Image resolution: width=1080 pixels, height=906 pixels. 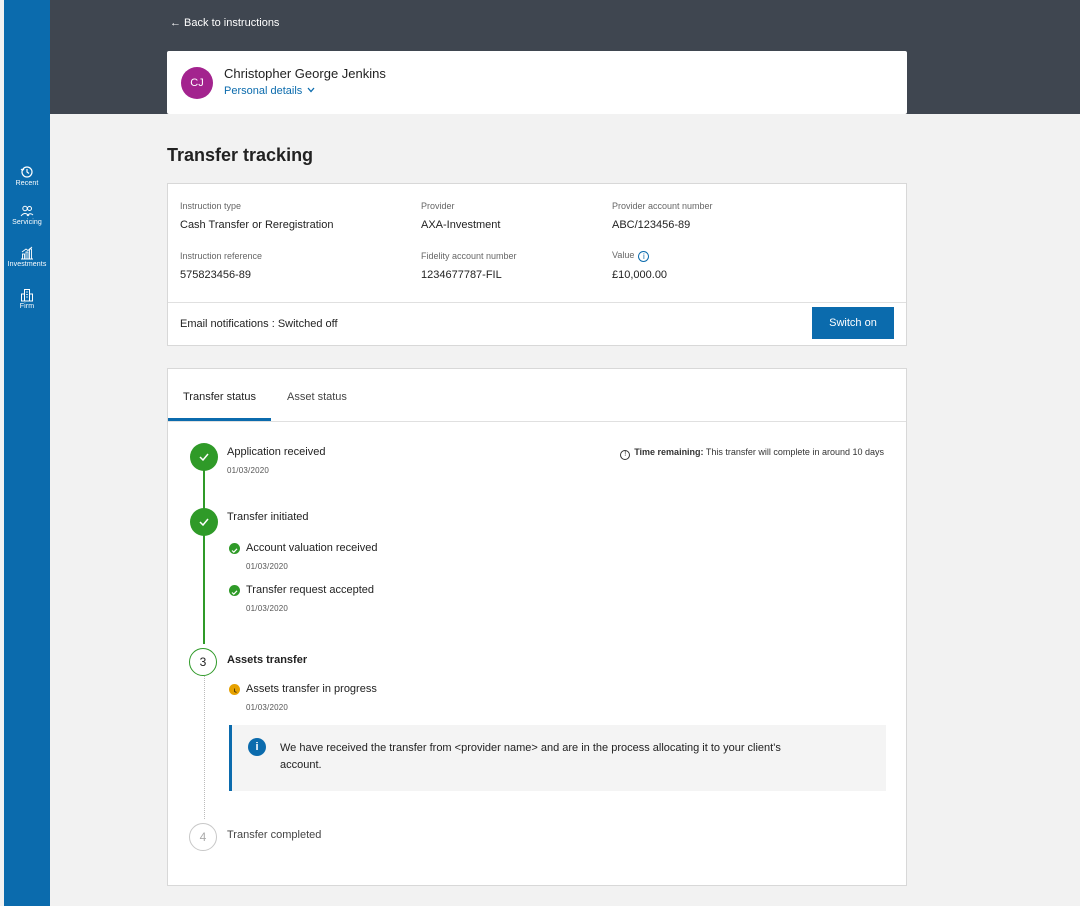 I want to click on people-icon, so click(x=27, y=211).